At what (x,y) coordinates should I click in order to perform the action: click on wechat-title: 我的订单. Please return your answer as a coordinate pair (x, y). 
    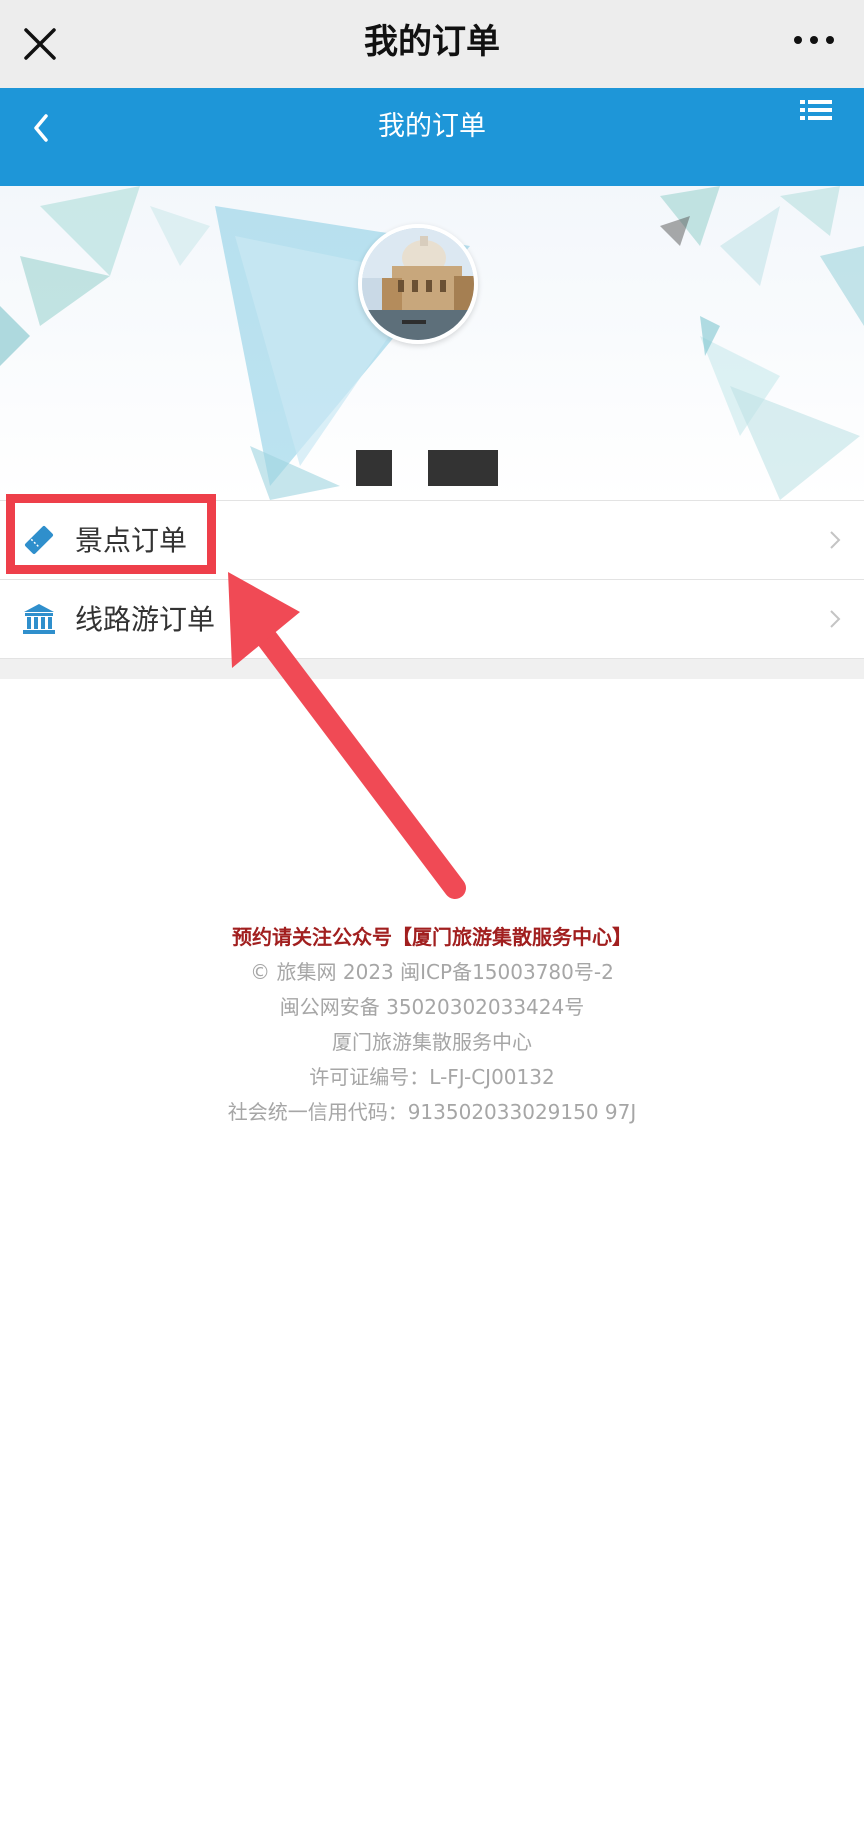
    Looking at the image, I should click on (432, 42).